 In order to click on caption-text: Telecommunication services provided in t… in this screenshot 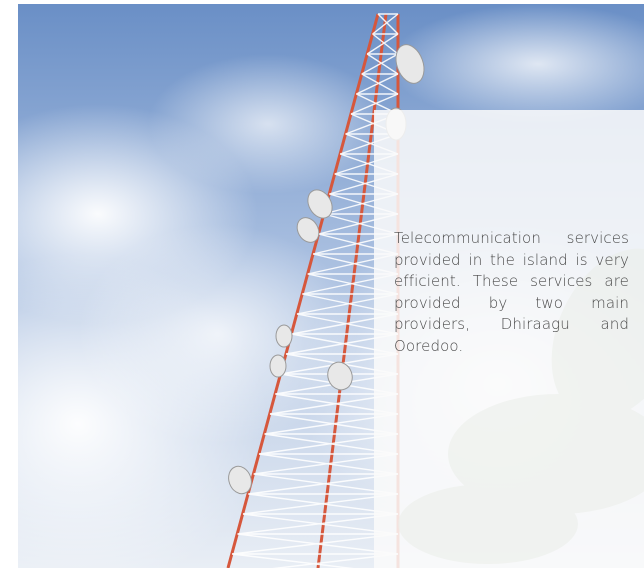, I will do `click(511, 292)`.